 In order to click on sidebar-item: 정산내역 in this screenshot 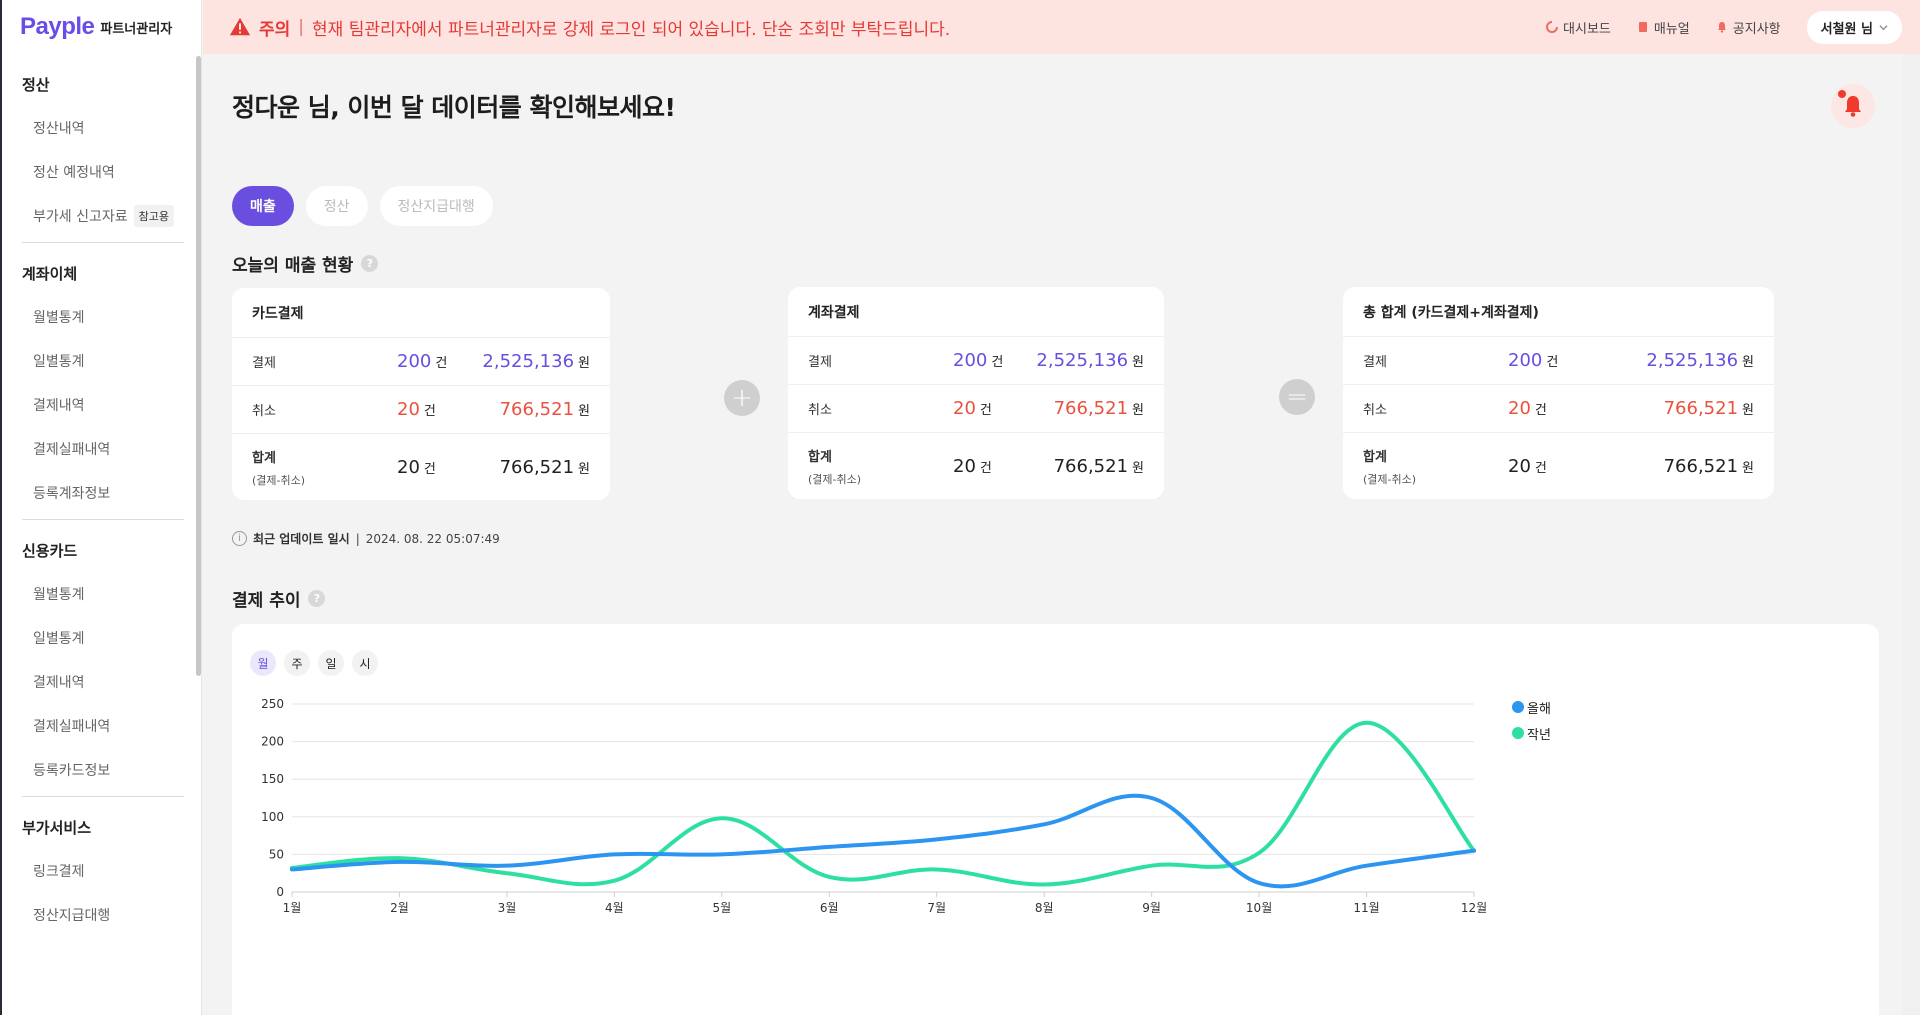, I will do `click(101, 128)`.